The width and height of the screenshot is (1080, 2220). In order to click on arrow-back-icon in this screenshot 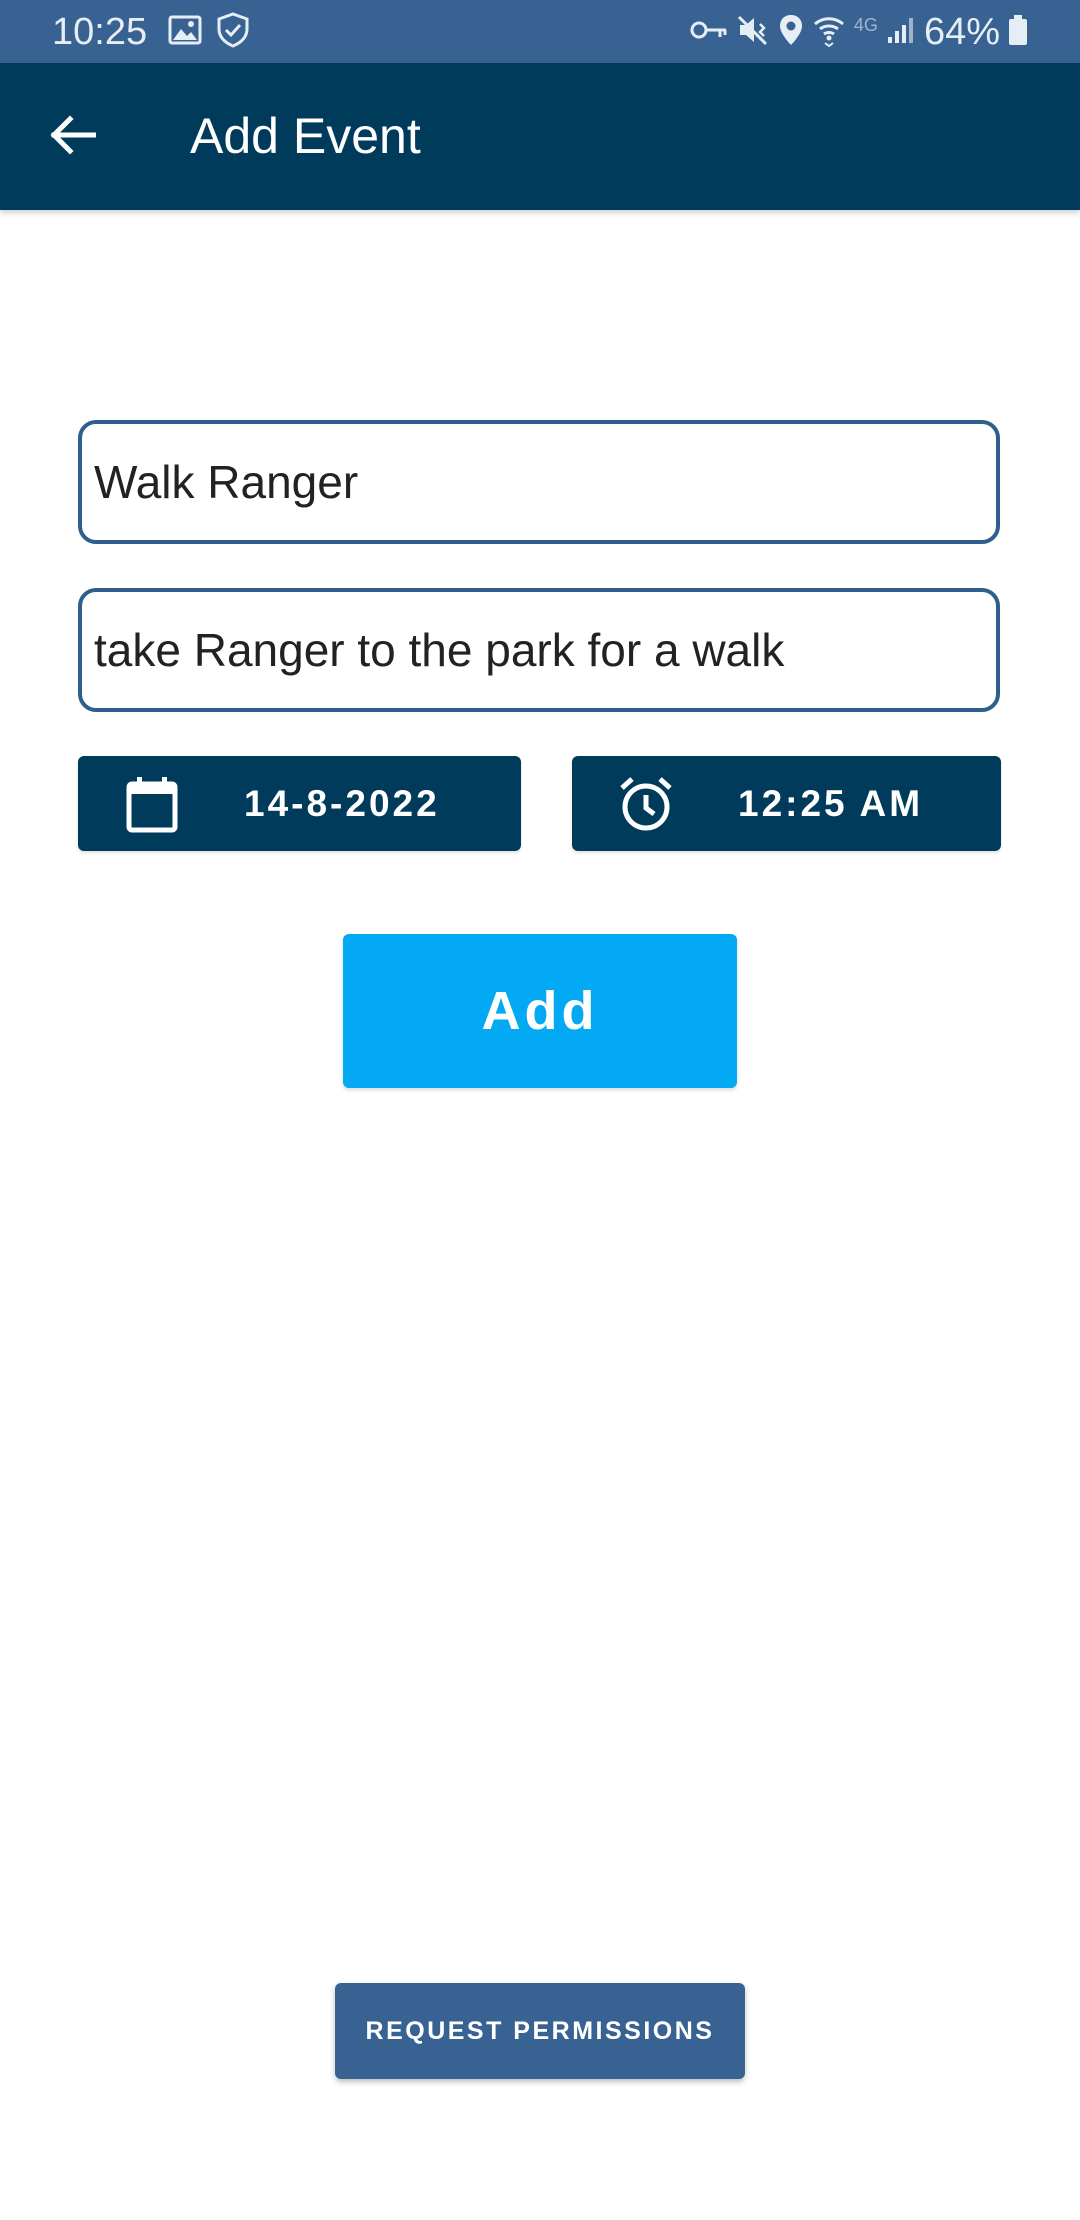, I will do `click(72, 137)`.